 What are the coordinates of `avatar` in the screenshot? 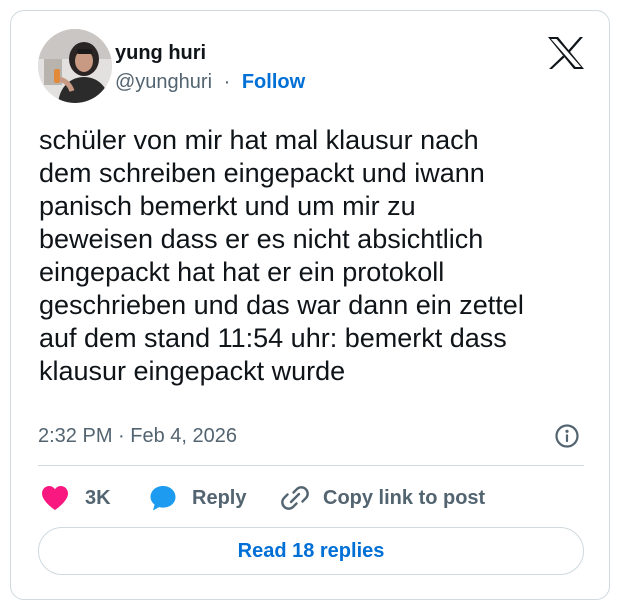 It's located at (75, 66).